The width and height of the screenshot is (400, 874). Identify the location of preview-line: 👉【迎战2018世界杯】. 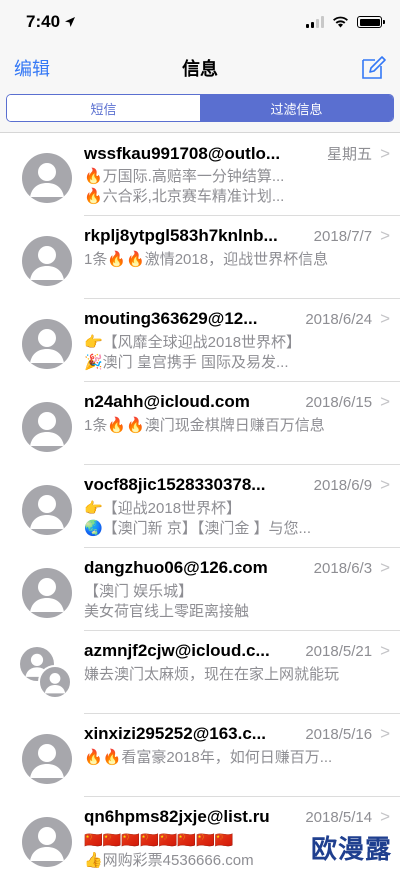
(163, 508).